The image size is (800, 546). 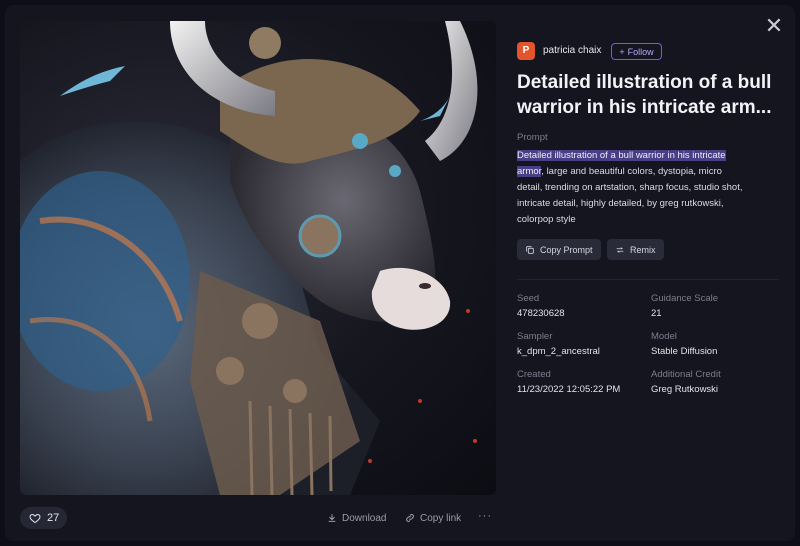 I want to click on heart-icon, so click(x=35, y=518).